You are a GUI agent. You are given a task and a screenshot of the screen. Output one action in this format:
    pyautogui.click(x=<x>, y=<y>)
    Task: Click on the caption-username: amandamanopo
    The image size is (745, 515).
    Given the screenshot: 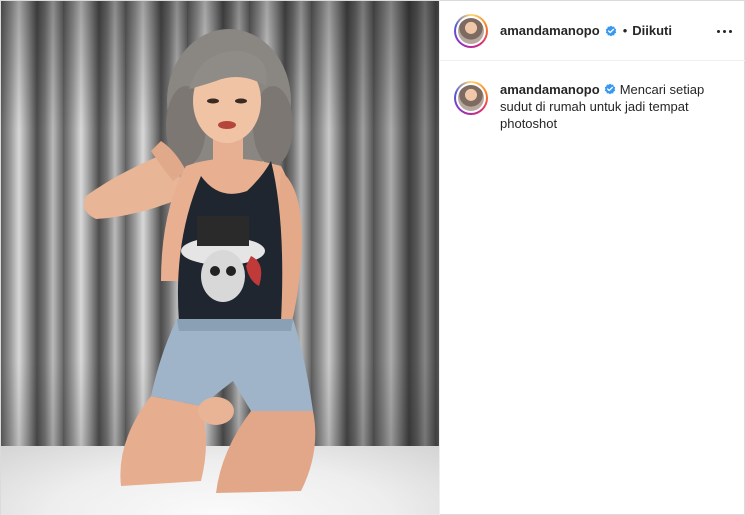 What is the action you would take?
    pyautogui.click(x=550, y=89)
    